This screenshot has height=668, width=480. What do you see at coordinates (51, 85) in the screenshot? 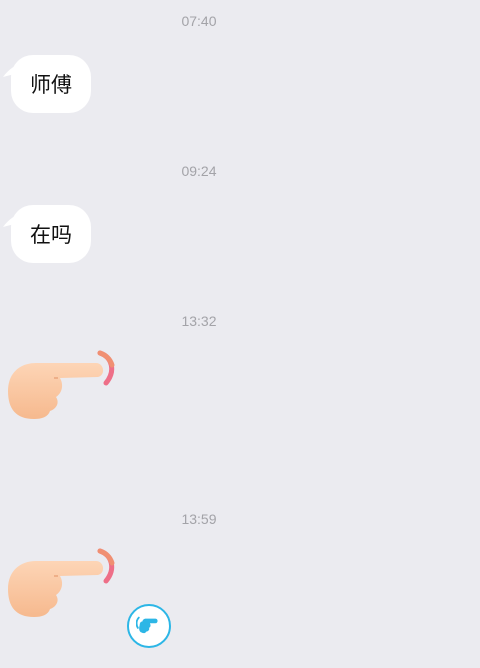
I see `message-text: 师傅` at bounding box center [51, 85].